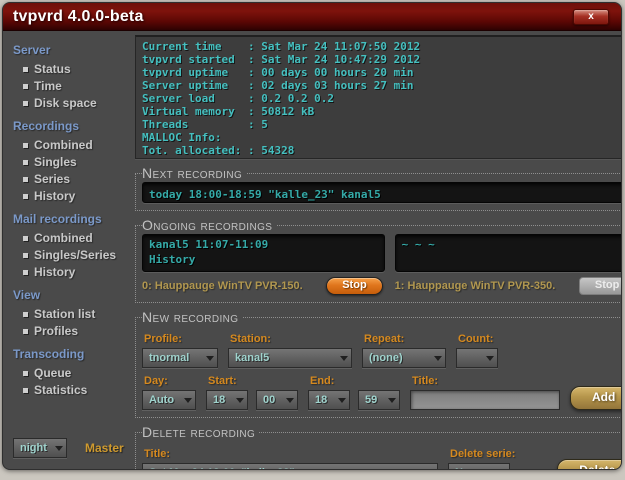 The height and width of the screenshot is (480, 625). What do you see at coordinates (277, 400) in the screenshot?
I see `start-minute-select: 00` at bounding box center [277, 400].